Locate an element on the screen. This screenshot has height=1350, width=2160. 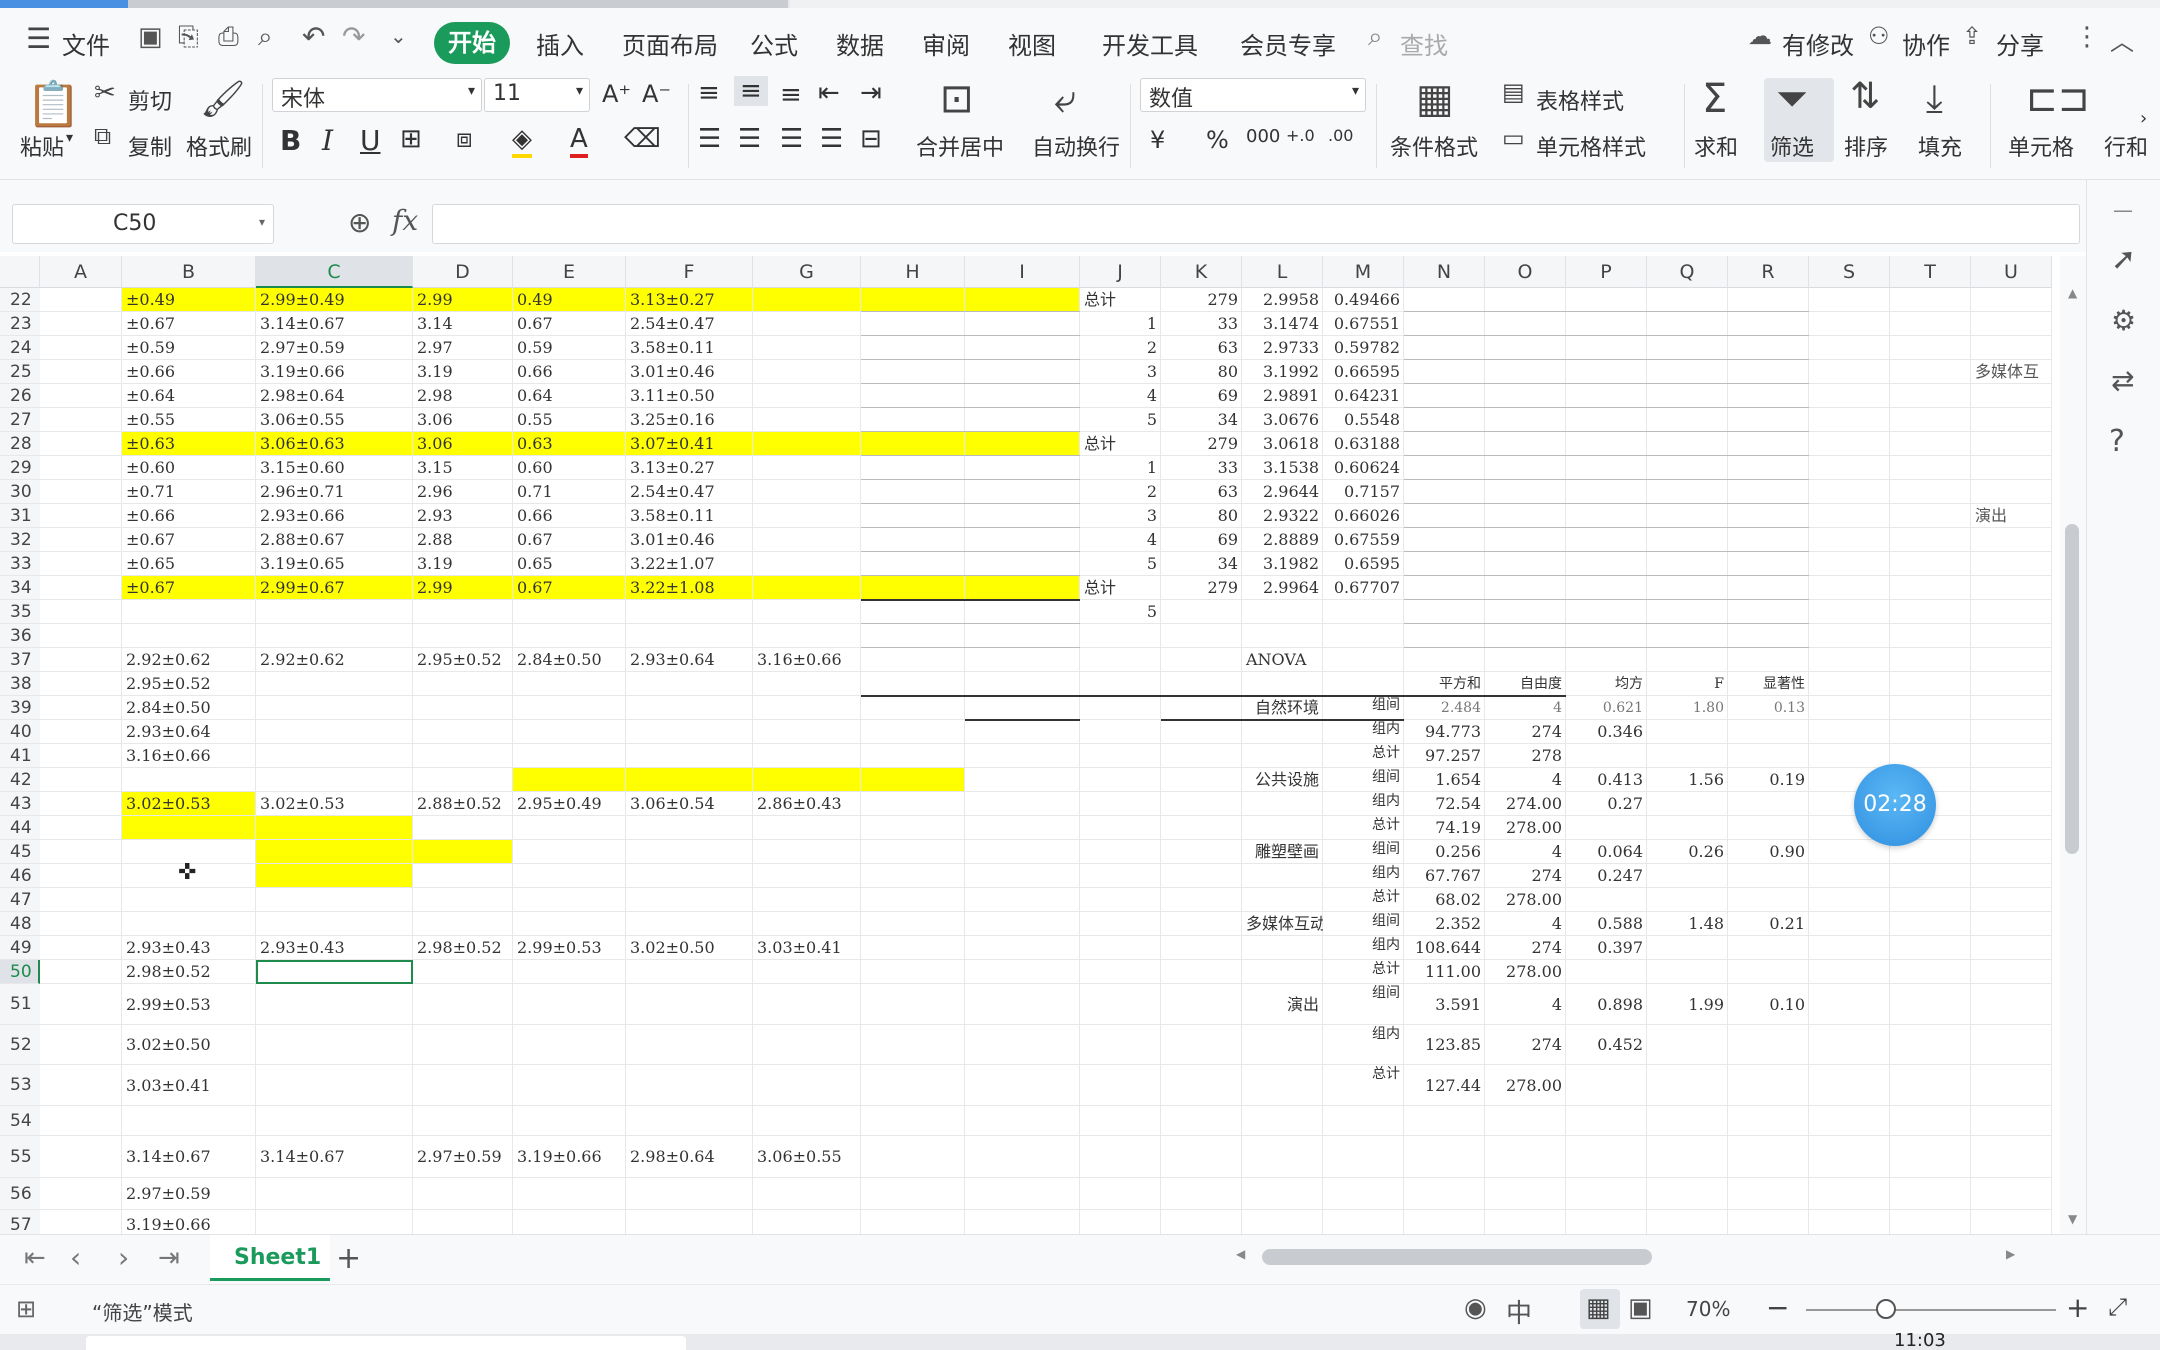
horizontal-scroll-thumb is located at coordinates (1457, 1257).